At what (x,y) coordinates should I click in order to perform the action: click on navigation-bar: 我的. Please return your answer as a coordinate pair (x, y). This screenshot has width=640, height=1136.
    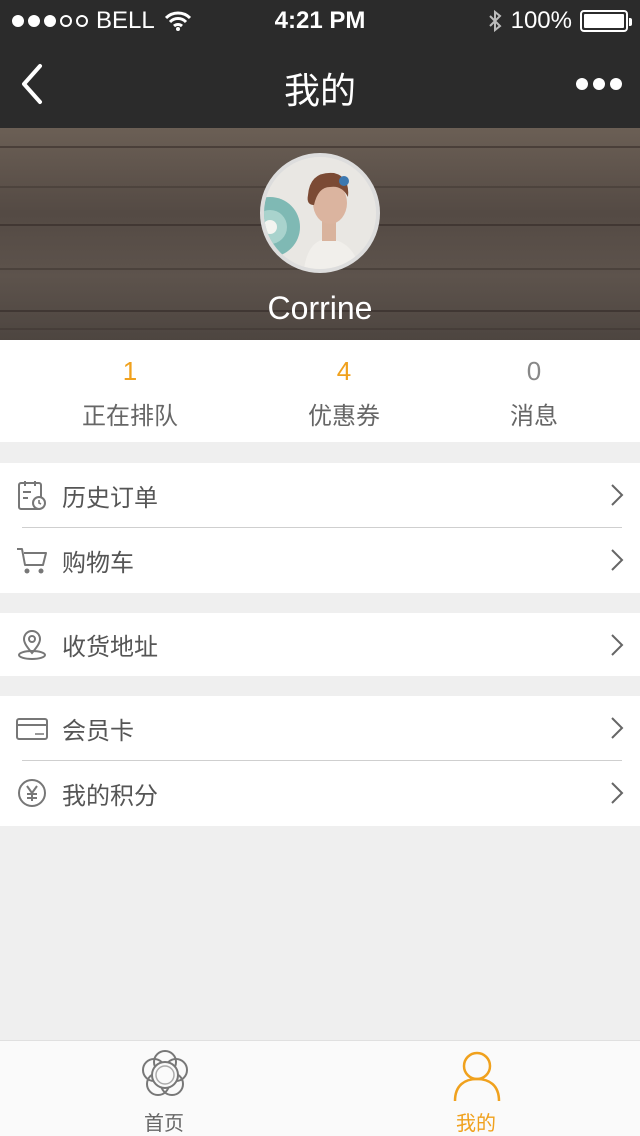
    Looking at the image, I should click on (320, 84).